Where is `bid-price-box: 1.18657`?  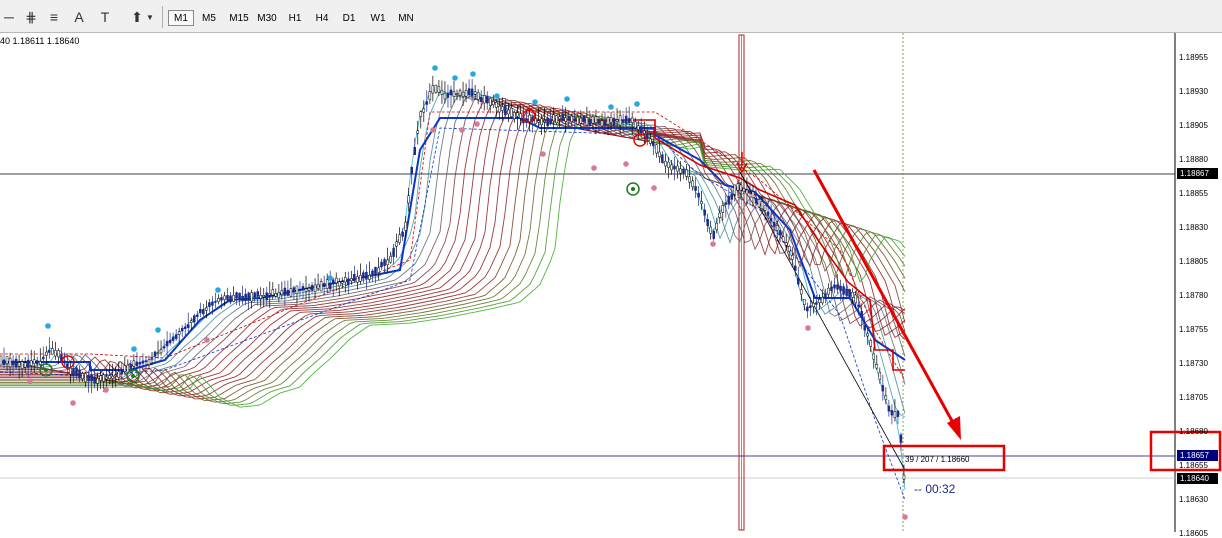
bid-price-box: 1.18657 is located at coordinates (1197, 455).